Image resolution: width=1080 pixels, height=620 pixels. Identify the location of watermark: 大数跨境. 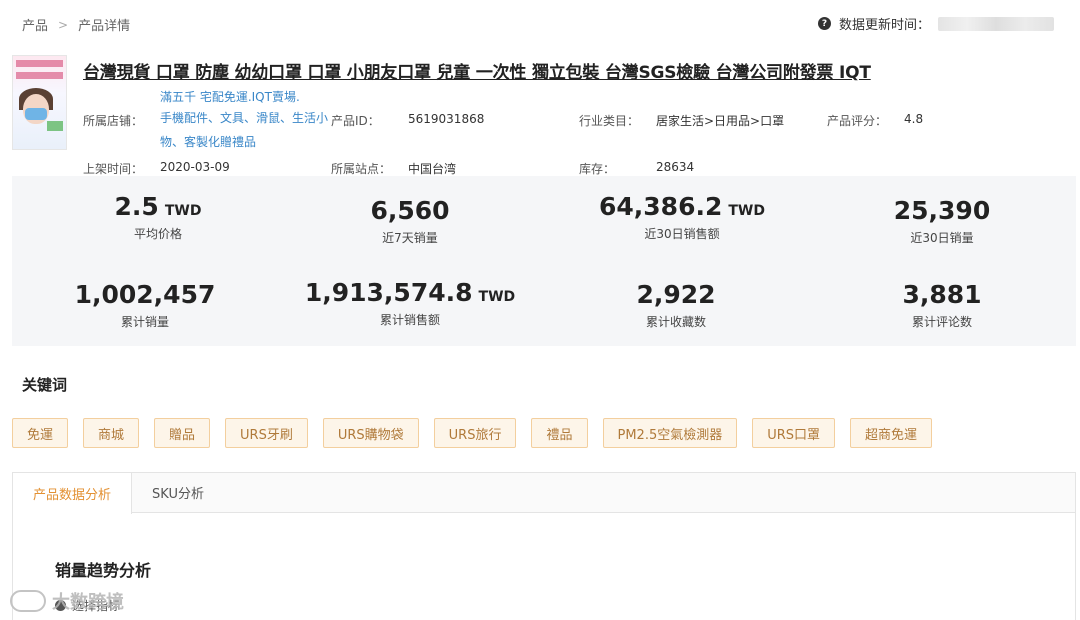
(67, 601).